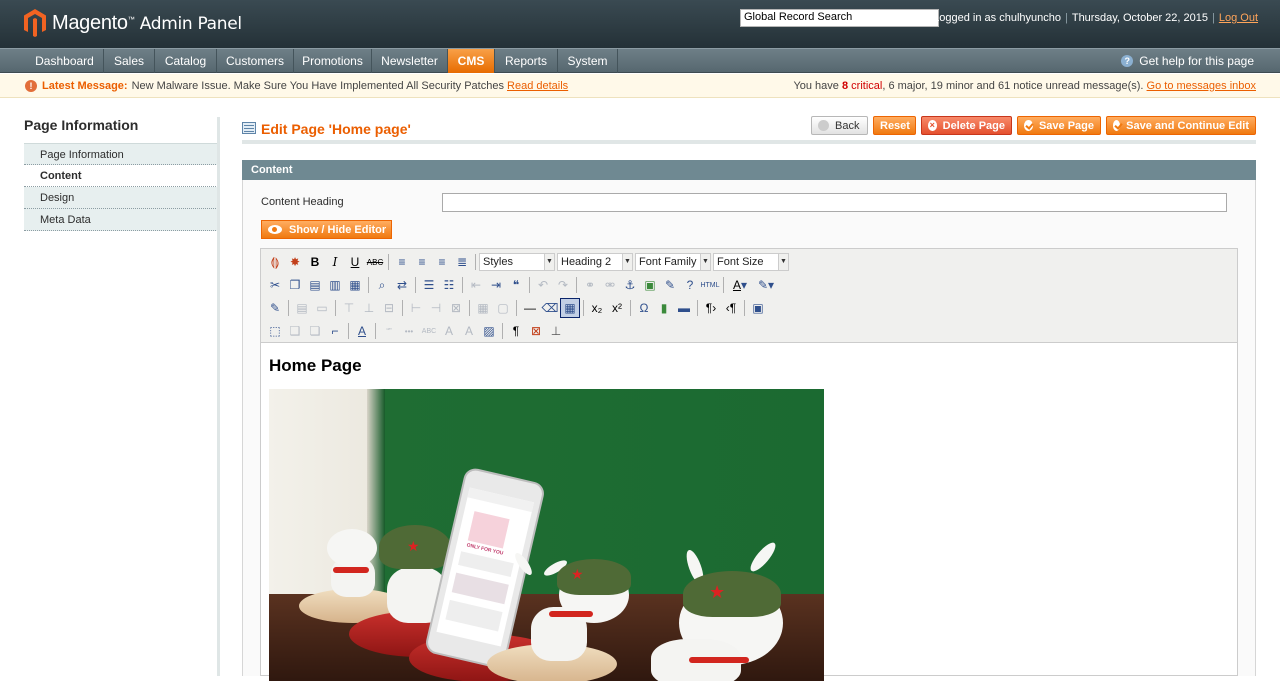 This screenshot has height=681, width=1280. Describe the element at coordinates (684, 308) in the screenshot. I see `hr-advanced-icon: ▬` at that location.